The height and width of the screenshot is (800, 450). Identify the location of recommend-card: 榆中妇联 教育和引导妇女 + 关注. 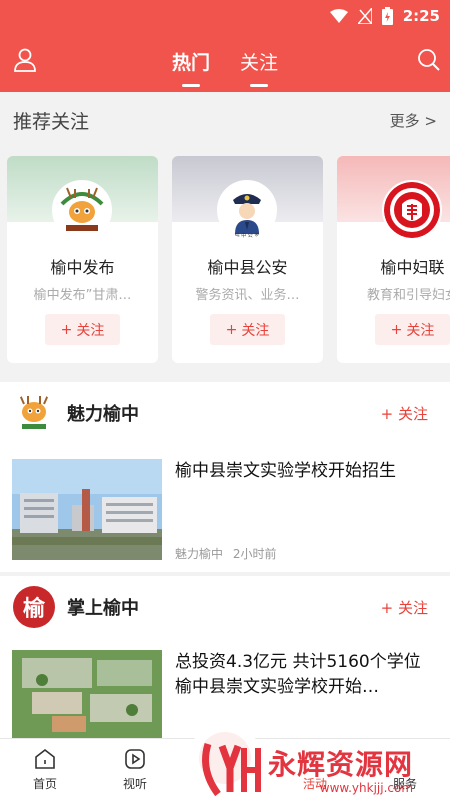
(393, 259).